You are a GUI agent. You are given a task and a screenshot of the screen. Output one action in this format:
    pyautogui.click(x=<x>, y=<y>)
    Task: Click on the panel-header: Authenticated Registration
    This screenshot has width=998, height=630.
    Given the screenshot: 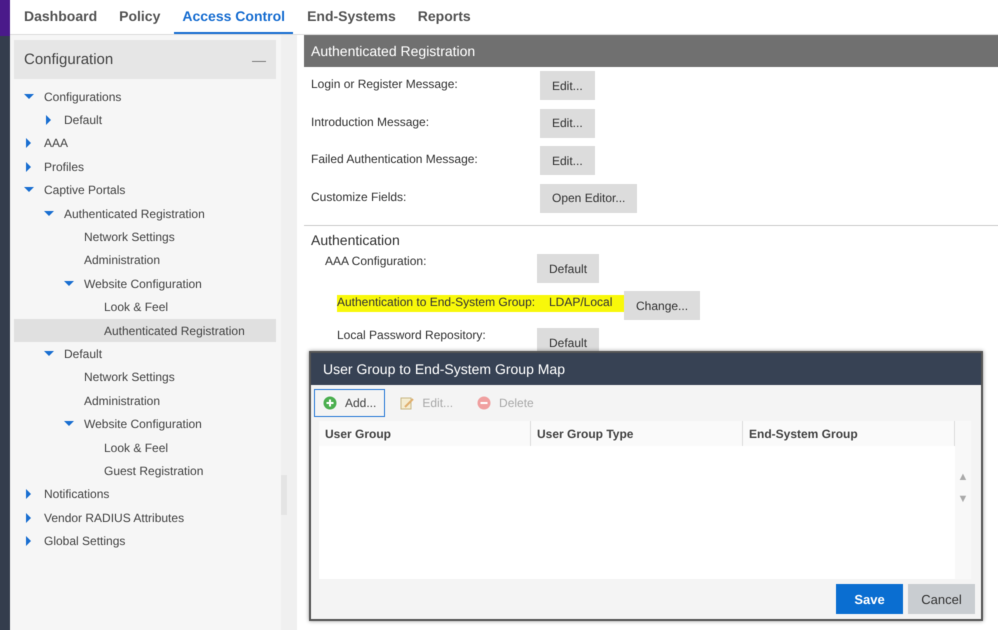 What is the action you would take?
    pyautogui.click(x=651, y=51)
    